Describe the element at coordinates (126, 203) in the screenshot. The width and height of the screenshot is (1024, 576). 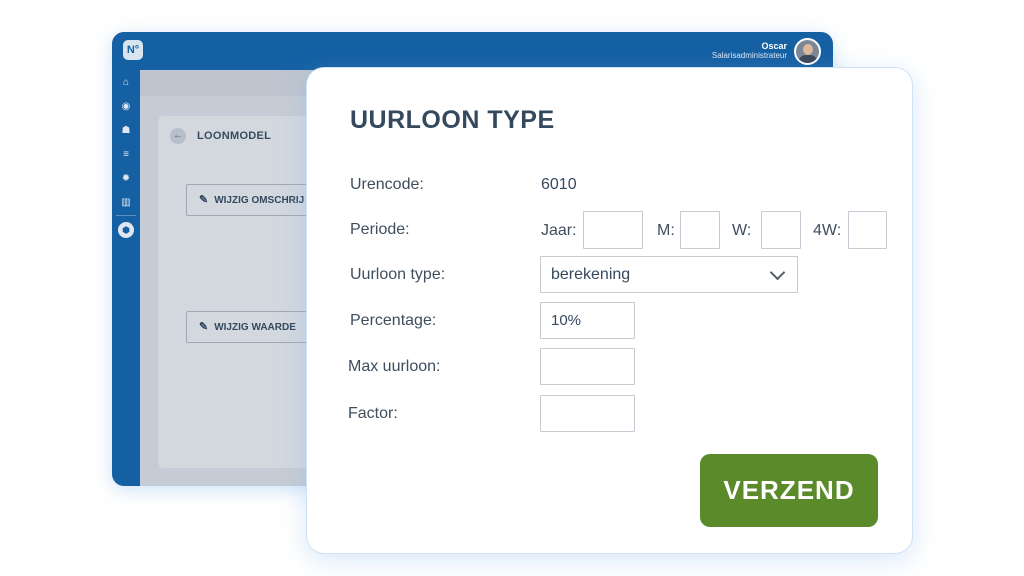
I see `chart-icon: ▥` at that location.